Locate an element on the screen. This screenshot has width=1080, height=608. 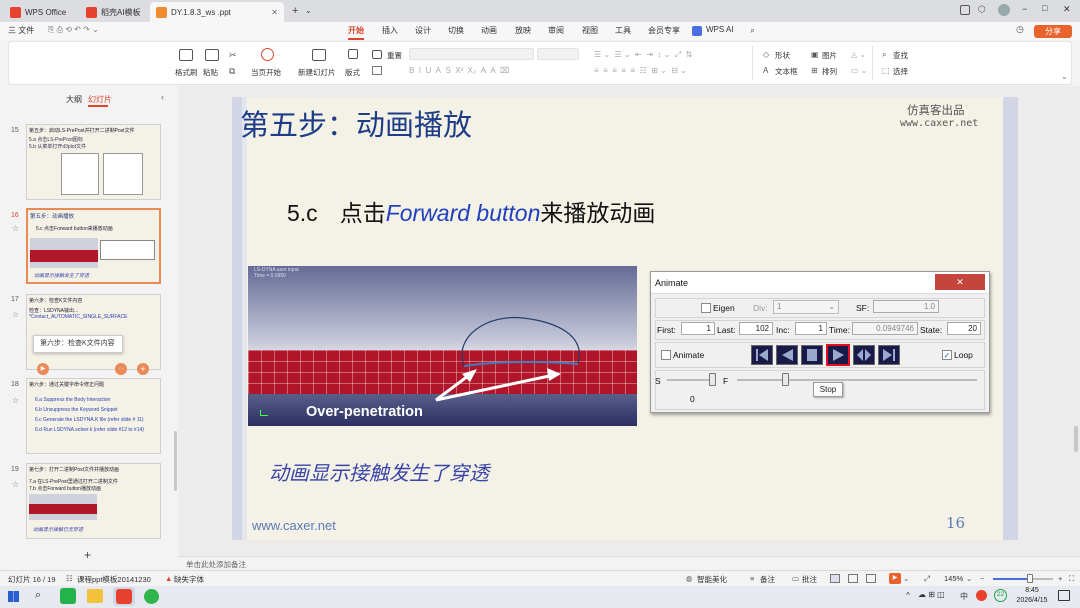
comment-button: 批注 is located at coordinates (809, 579).